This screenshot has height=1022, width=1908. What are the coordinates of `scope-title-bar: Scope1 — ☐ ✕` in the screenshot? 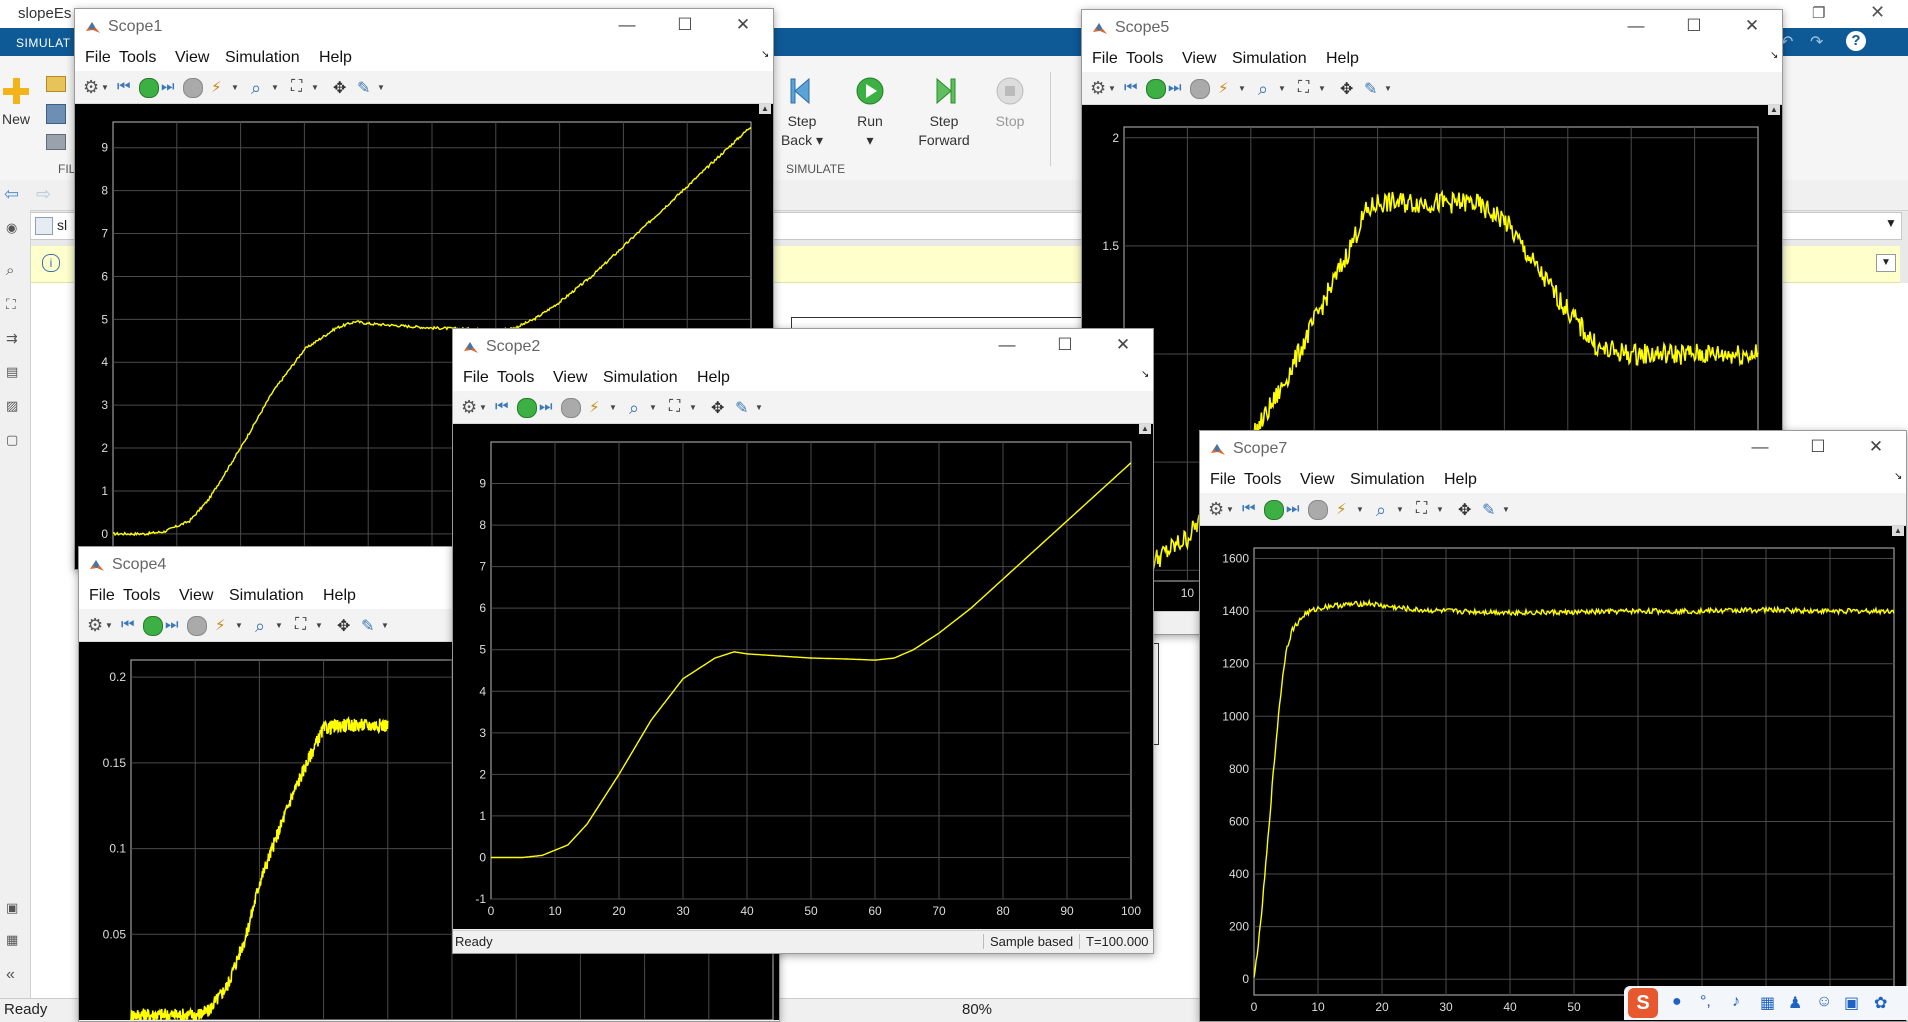 It's located at (424, 27).